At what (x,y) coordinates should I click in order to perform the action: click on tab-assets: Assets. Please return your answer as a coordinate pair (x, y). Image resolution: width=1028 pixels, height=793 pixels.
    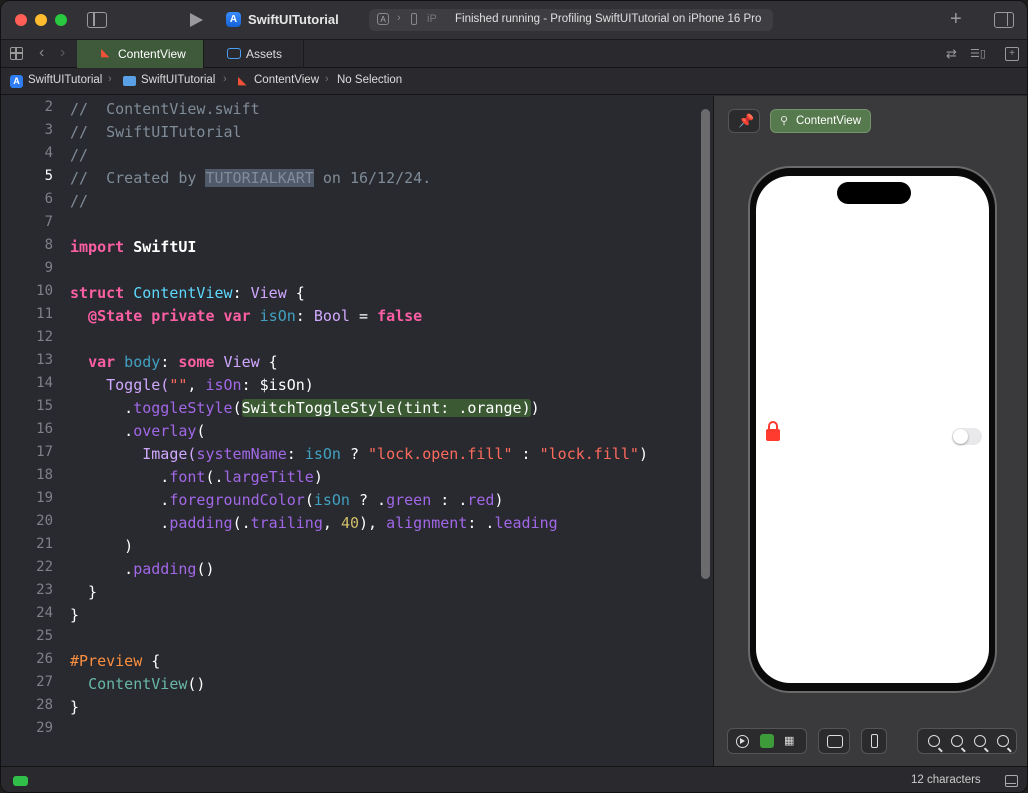
    Looking at the image, I should click on (254, 54).